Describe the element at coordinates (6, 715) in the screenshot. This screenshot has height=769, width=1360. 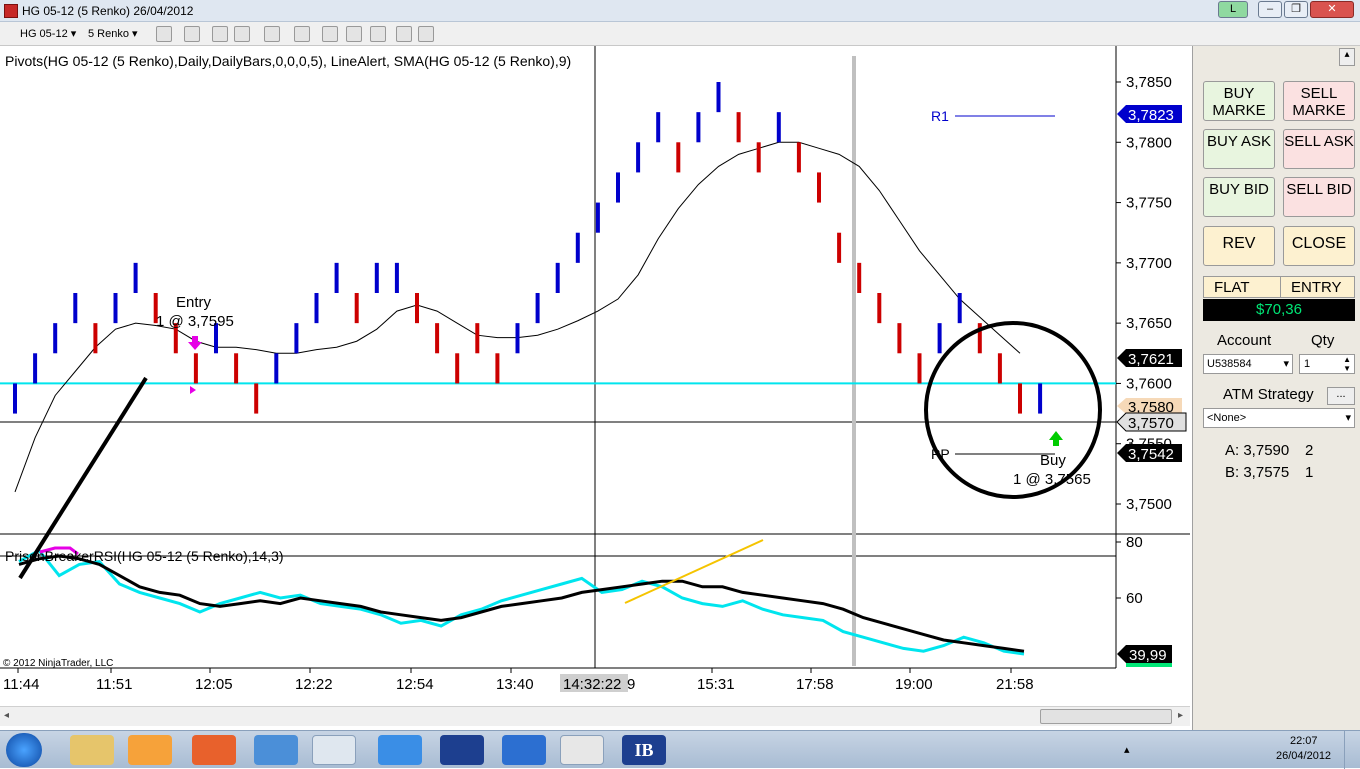
I see `scroll-left-icon: ◂` at that location.